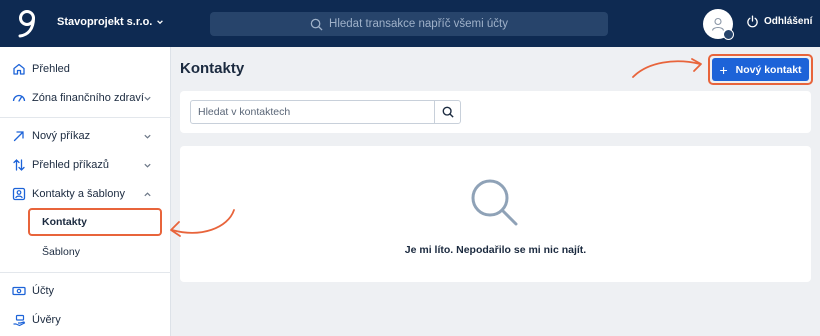  I want to click on home-icon, so click(19, 69).